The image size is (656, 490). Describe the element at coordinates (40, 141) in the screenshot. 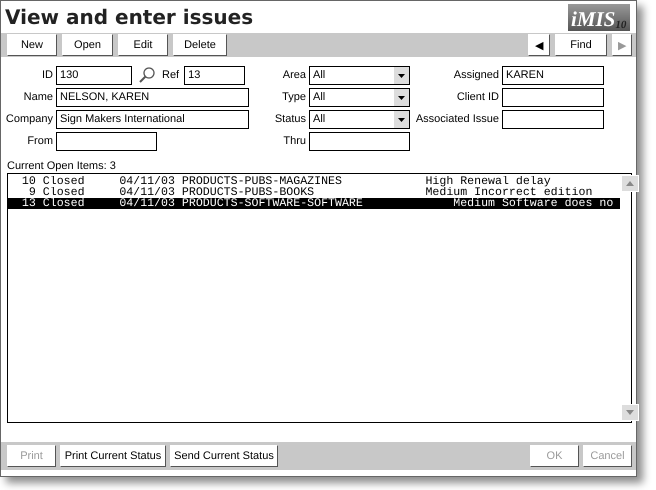

I see `field-label: From` at that location.